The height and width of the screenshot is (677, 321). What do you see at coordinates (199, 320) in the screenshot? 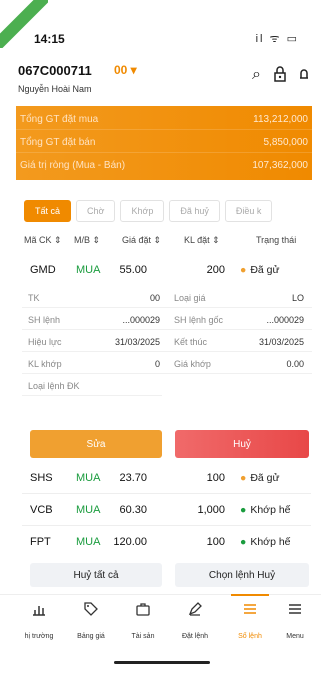
I see `detail-orig-order-label: SH lệnh gốc` at bounding box center [199, 320].